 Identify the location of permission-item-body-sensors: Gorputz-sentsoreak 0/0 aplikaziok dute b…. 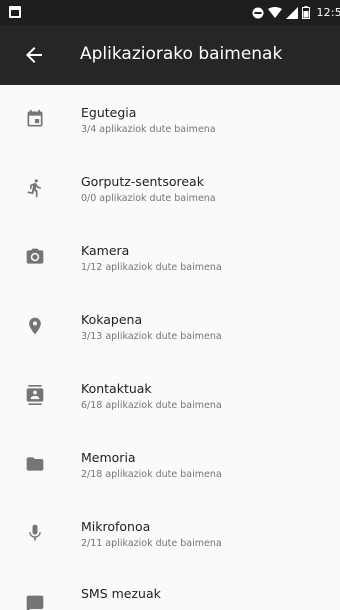
(170, 188).